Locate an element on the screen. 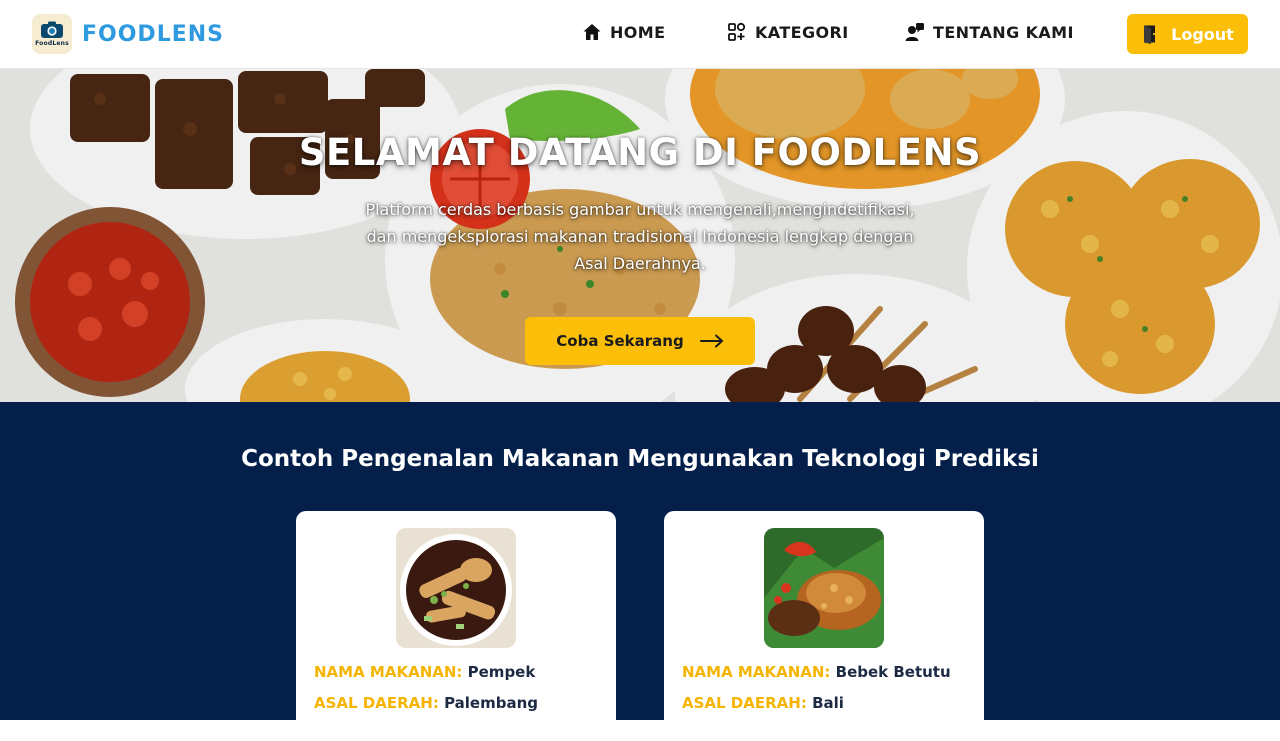 The width and height of the screenshot is (1280, 741). brand-logo: FoodLens is located at coordinates (52, 34).